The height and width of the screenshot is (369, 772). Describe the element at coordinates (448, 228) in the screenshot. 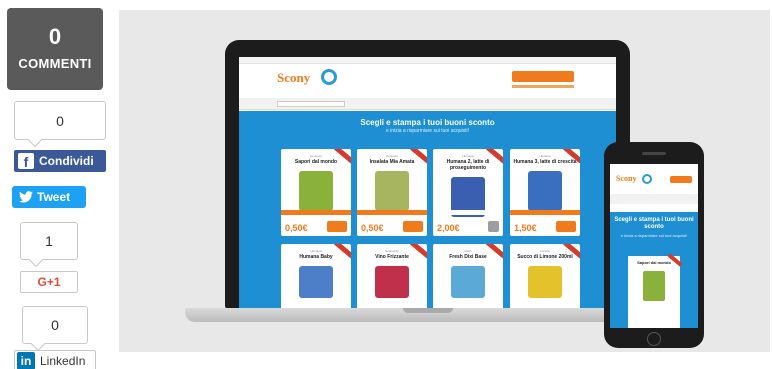

I see `coupon-price: 2,00€` at that location.